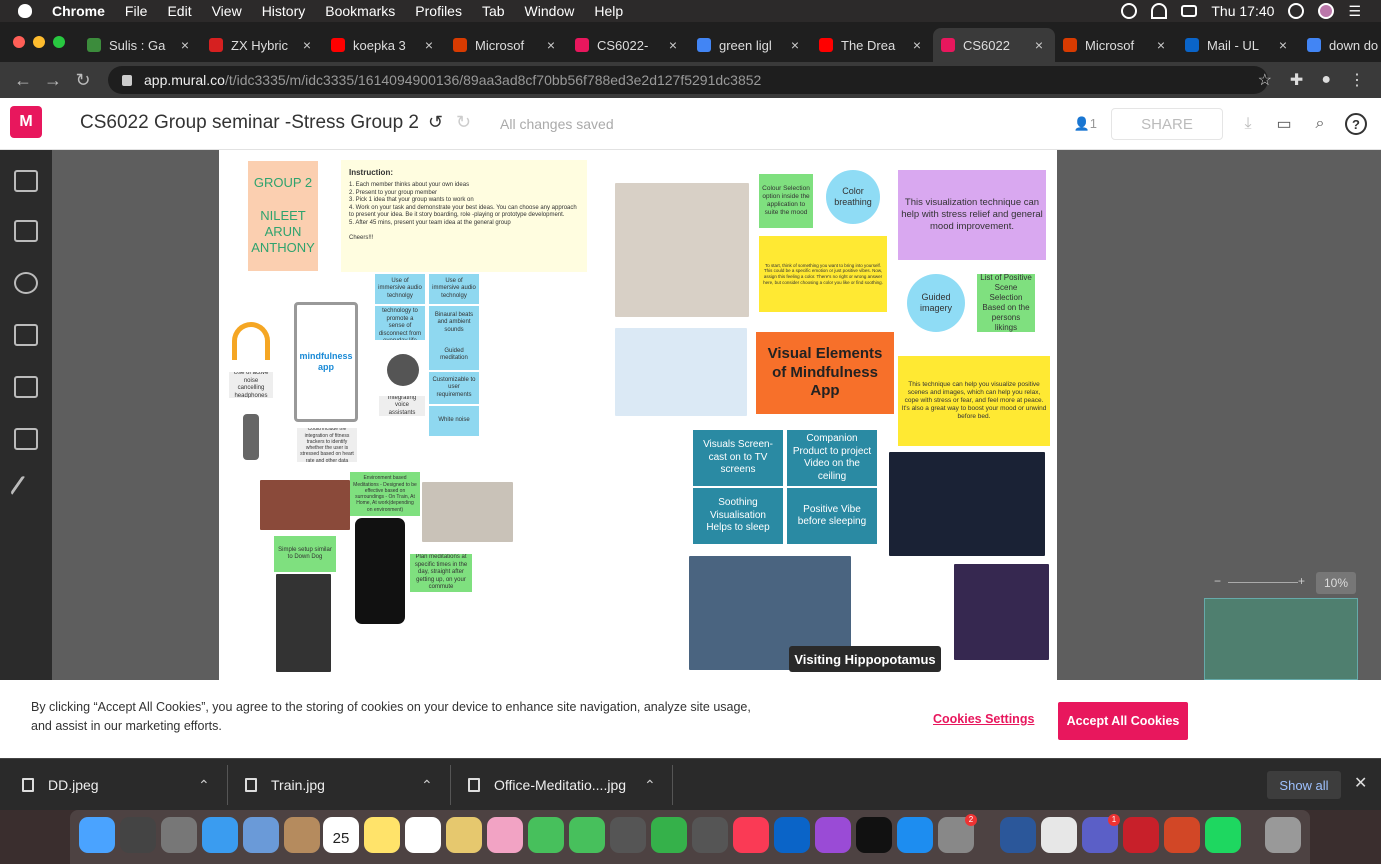  What do you see at coordinates (563, 785) in the screenshot?
I see `download-item: Office-Meditatio....jpg ⌃` at bounding box center [563, 785].